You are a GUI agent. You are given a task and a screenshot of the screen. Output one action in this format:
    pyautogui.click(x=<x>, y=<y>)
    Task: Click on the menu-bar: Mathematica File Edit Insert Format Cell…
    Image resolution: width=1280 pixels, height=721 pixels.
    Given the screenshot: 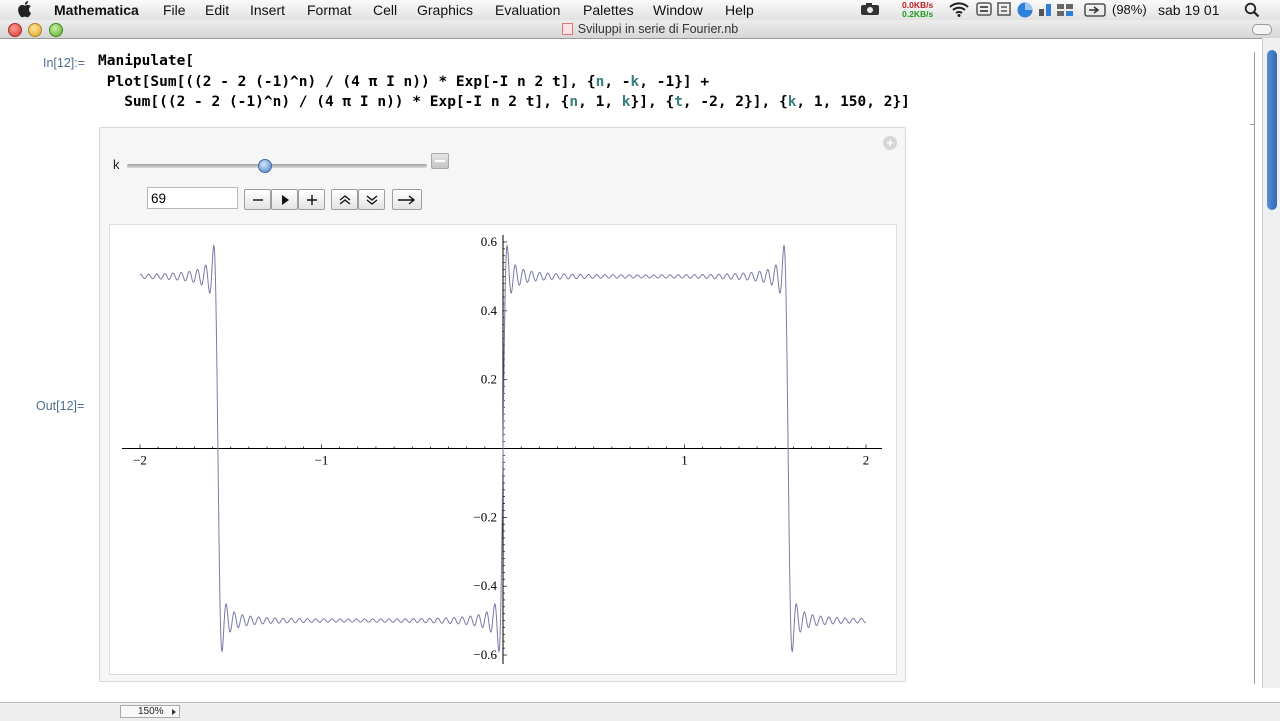 What is the action you would take?
    pyautogui.click(x=640, y=10)
    